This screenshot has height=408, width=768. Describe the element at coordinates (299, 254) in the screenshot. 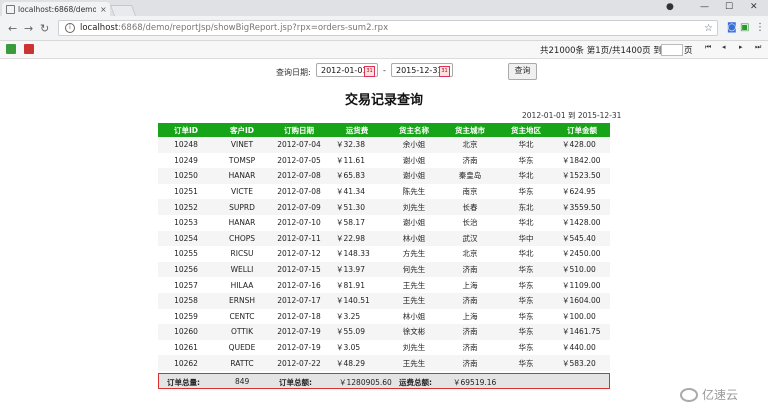

I see `table-cell: 2012-07-12` at that location.